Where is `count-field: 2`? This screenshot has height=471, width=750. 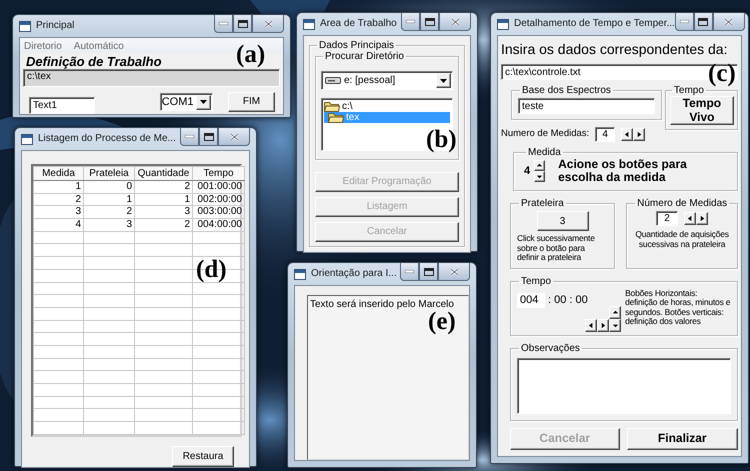 count-field: 2 is located at coordinates (667, 218).